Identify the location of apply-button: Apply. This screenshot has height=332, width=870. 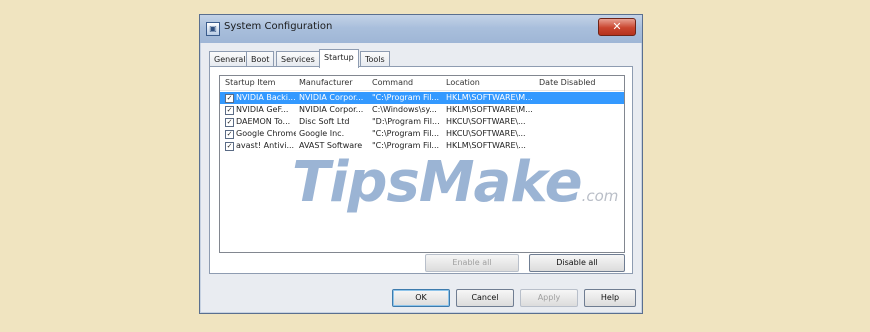
(549, 298).